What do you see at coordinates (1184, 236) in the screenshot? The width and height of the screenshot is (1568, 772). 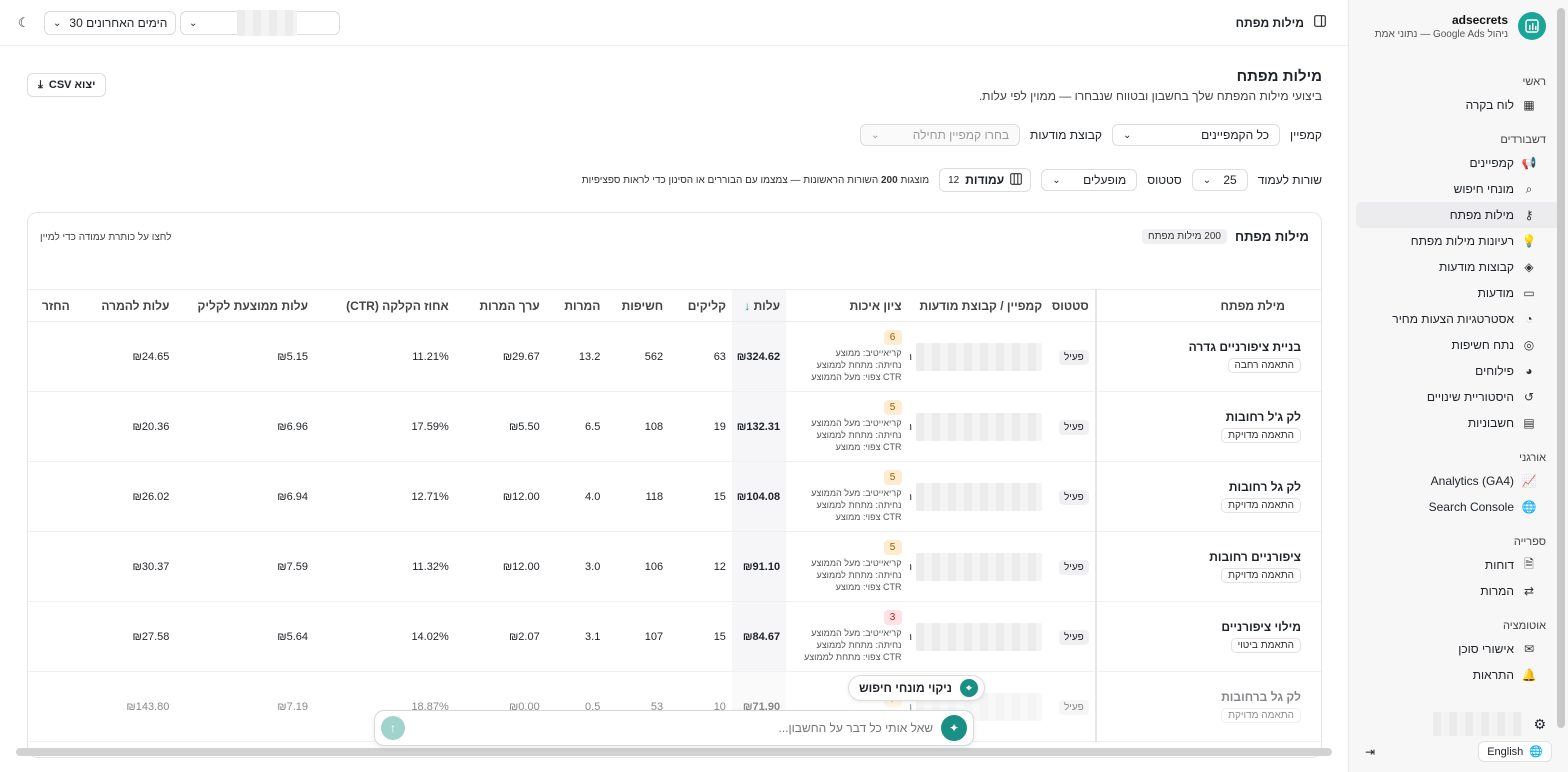 I see `keyword-count-badge: 200 מילות מפתח` at bounding box center [1184, 236].